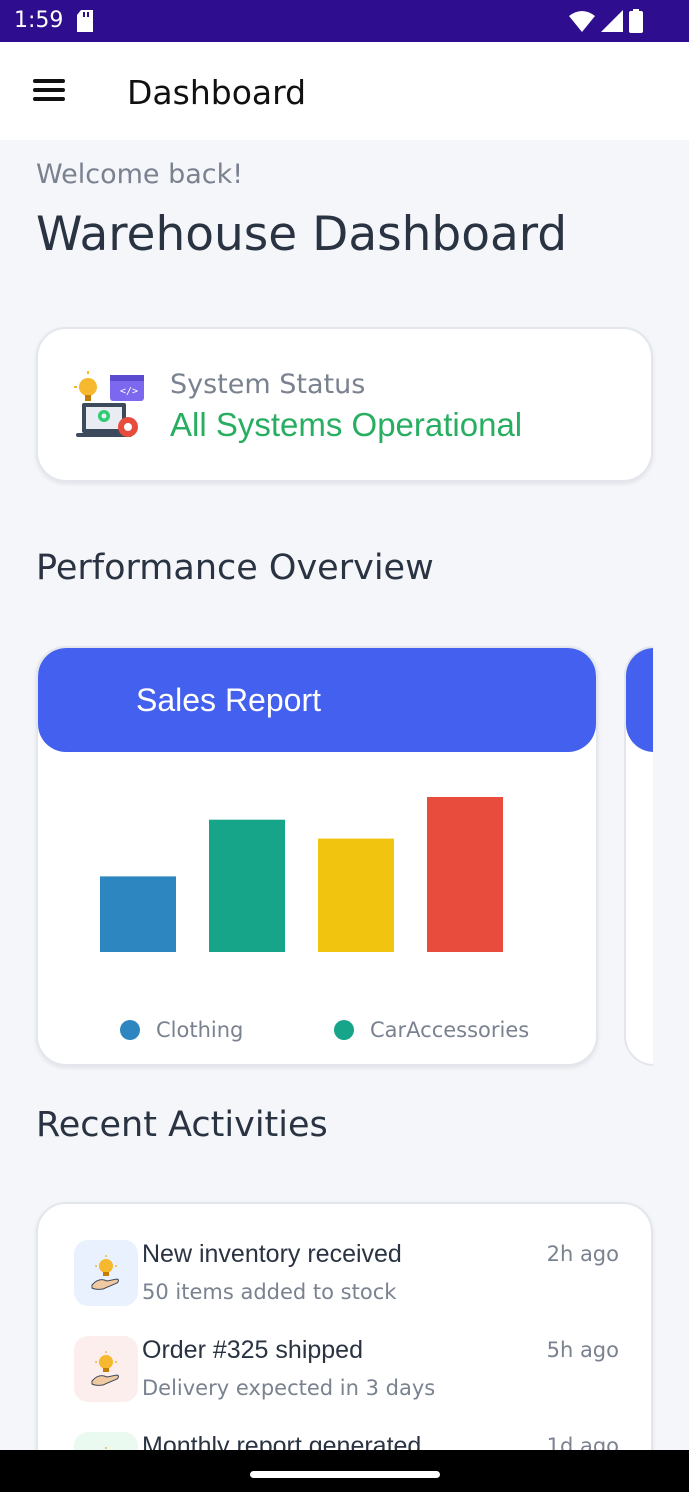 The width and height of the screenshot is (689, 1492). I want to click on legend-dot-clothing, so click(130, 1030).